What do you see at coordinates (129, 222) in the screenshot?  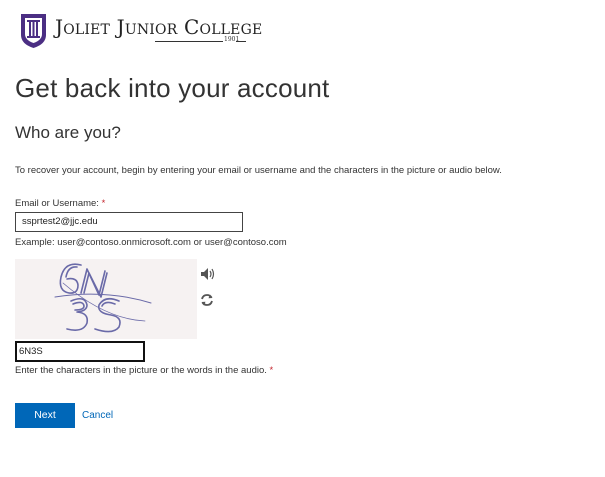 I see `email-input: ssprtest2@jjc.edu` at bounding box center [129, 222].